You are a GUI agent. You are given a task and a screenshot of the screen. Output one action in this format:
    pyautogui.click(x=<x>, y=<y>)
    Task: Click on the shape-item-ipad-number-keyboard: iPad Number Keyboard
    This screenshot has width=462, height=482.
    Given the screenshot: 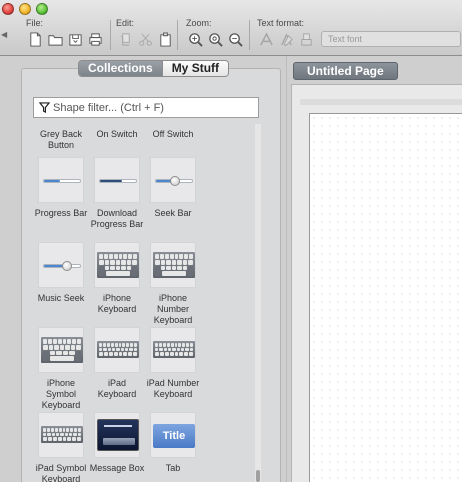 What is the action you would take?
    pyautogui.click(x=173, y=363)
    